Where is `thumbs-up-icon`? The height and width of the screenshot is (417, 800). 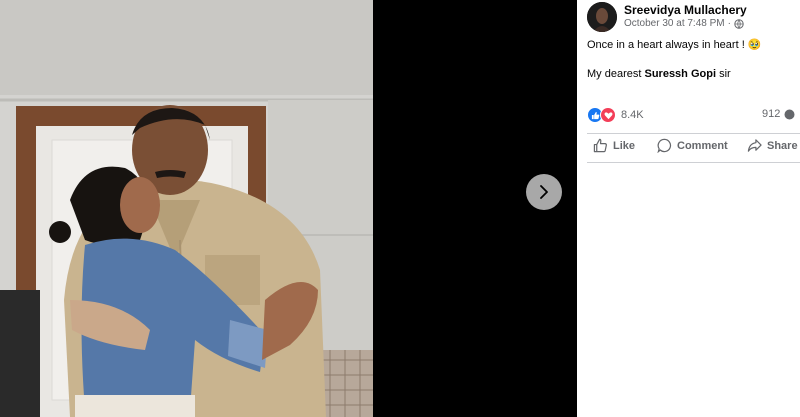
thumbs-up-icon is located at coordinates (600, 145).